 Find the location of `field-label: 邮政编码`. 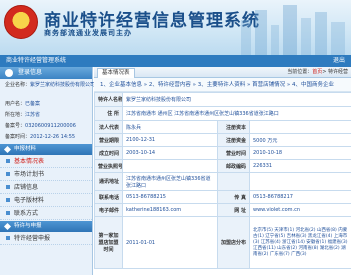

field-label: 邮政编码 is located at coordinates (233, 166).